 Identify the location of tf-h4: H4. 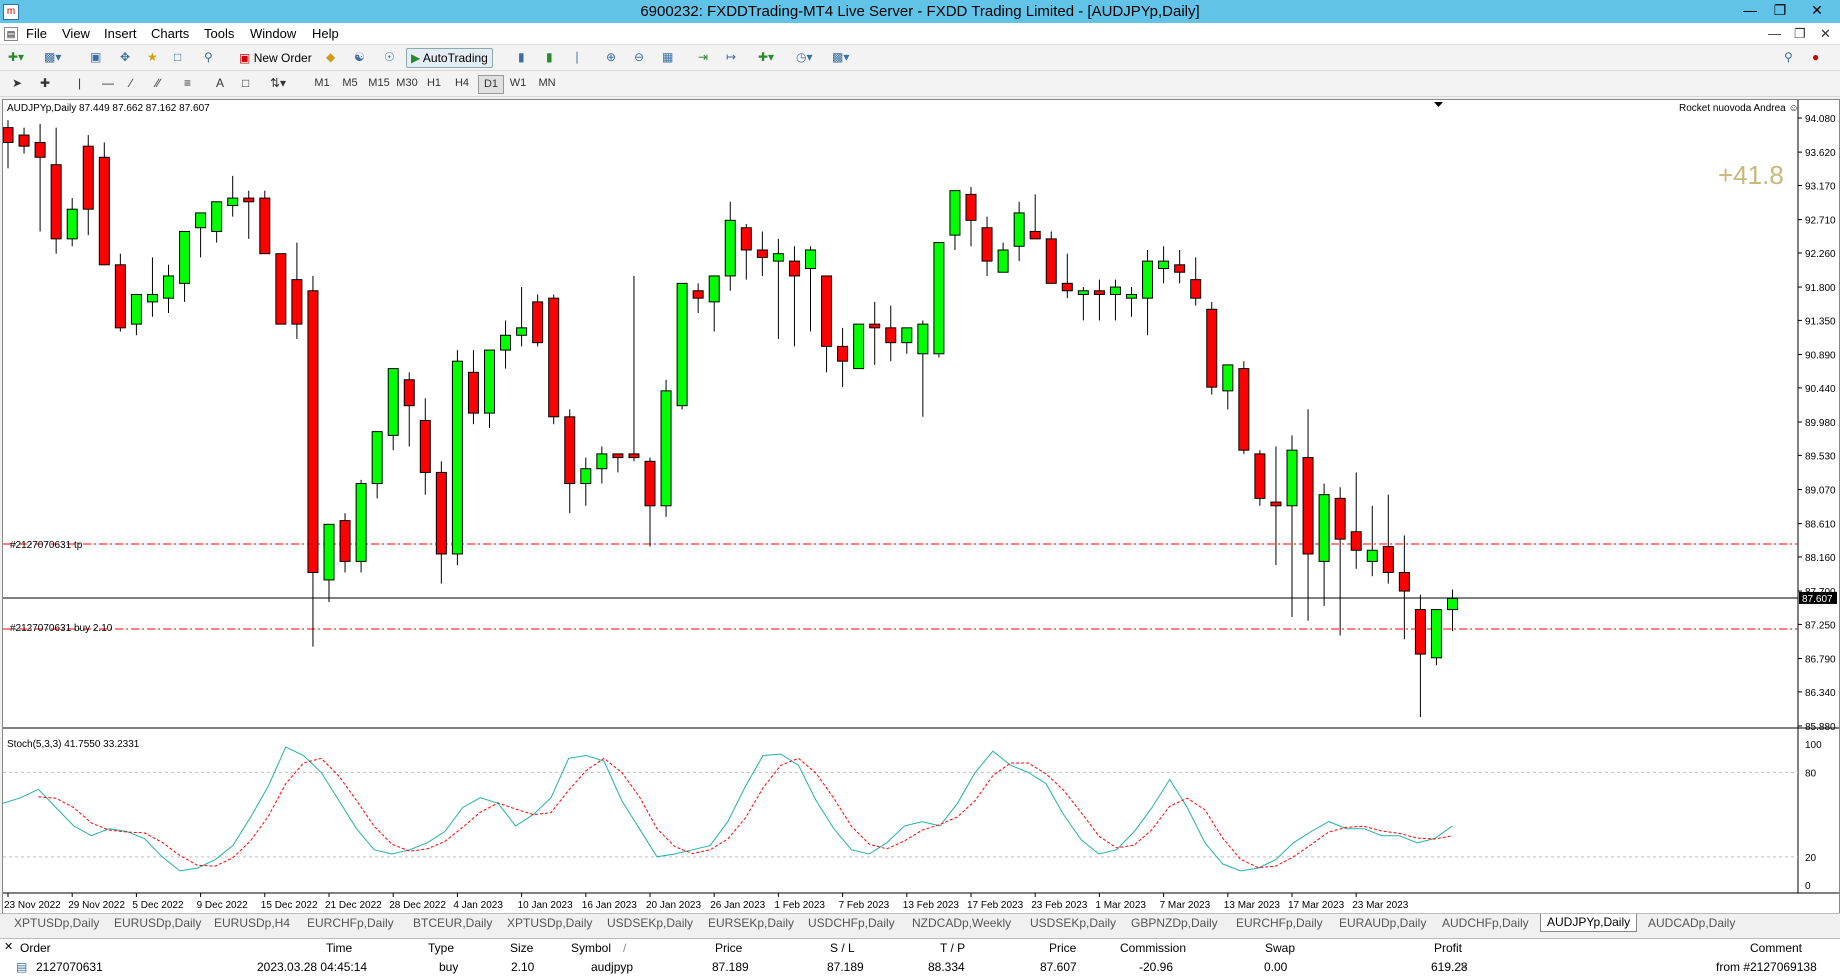
(462, 83).